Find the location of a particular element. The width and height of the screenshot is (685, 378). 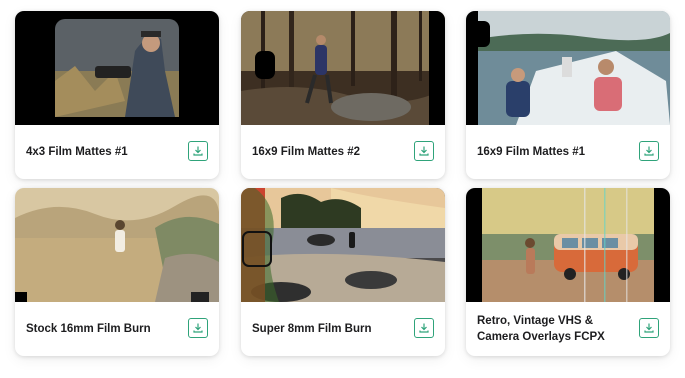

card-title: Stock 16mm Film Burn is located at coordinates (101, 329).